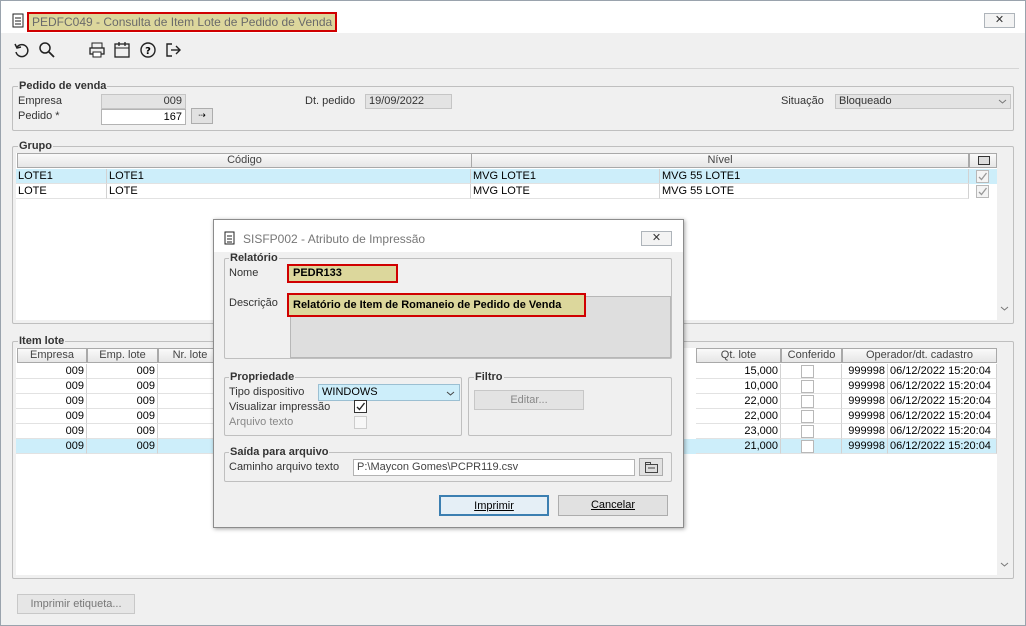 The image size is (1026, 626). Describe the element at coordinates (42, 341) in the screenshot. I see `itemlote-legend: Item lote` at that location.